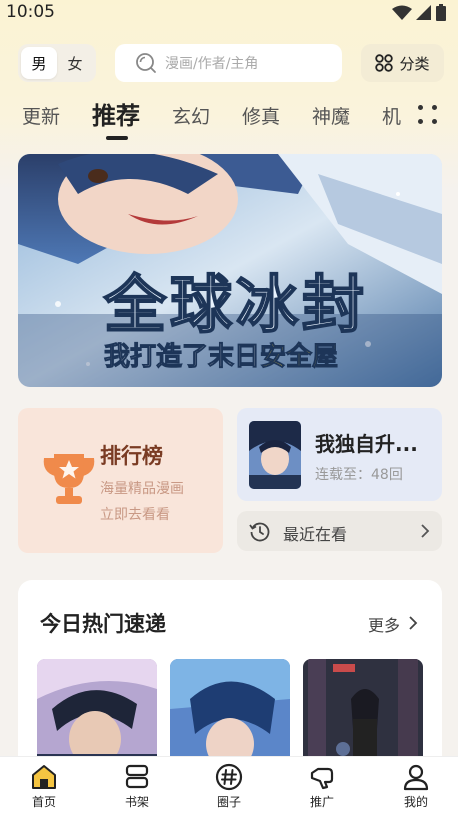 This screenshot has height=820, width=458. I want to click on grid-icon, so click(384, 63).